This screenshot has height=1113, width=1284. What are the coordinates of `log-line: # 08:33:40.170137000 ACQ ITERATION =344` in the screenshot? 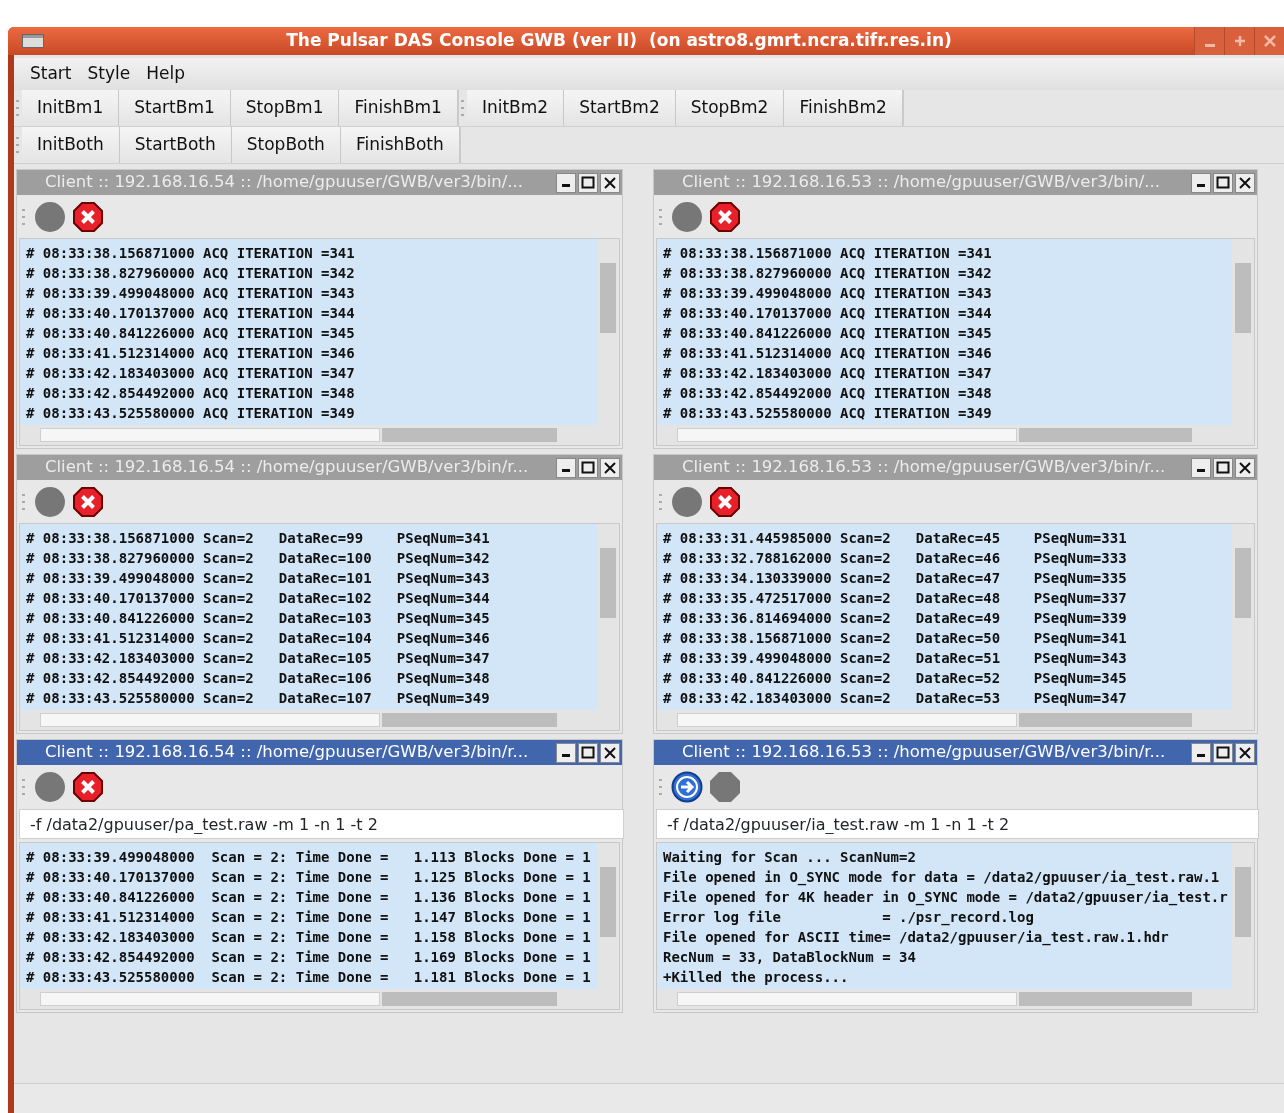 It's located at (828, 313).